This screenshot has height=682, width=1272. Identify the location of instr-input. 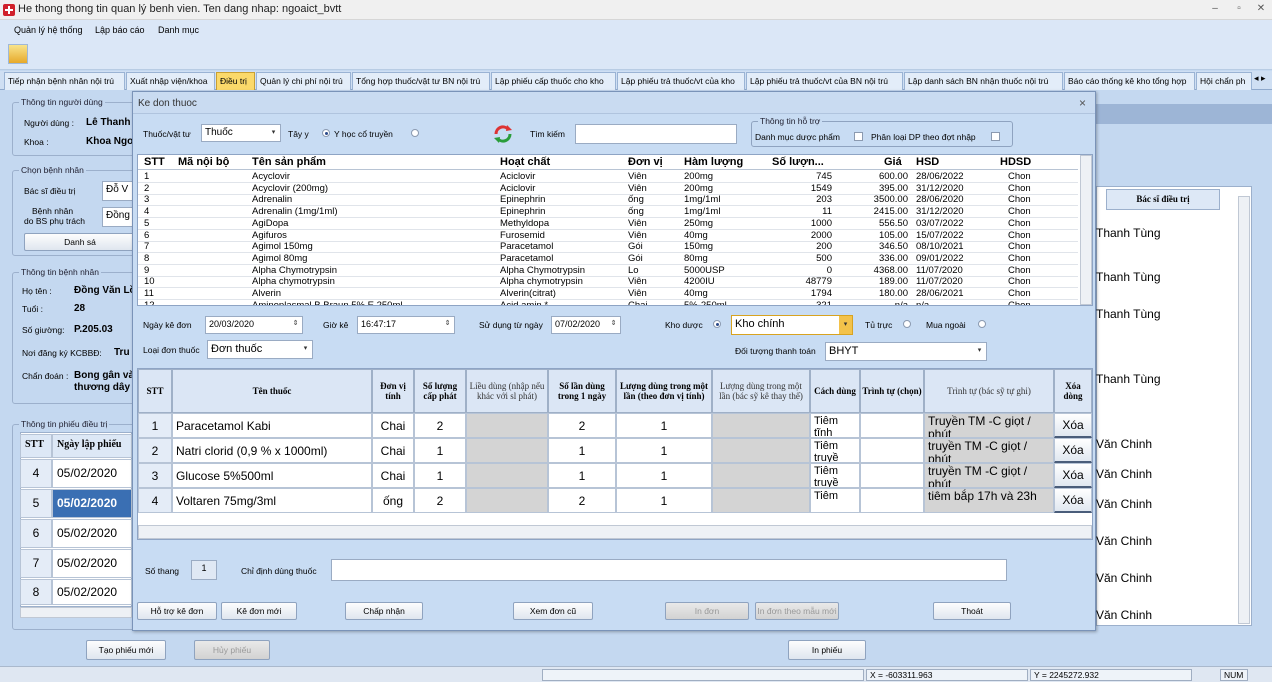
(669, 570).